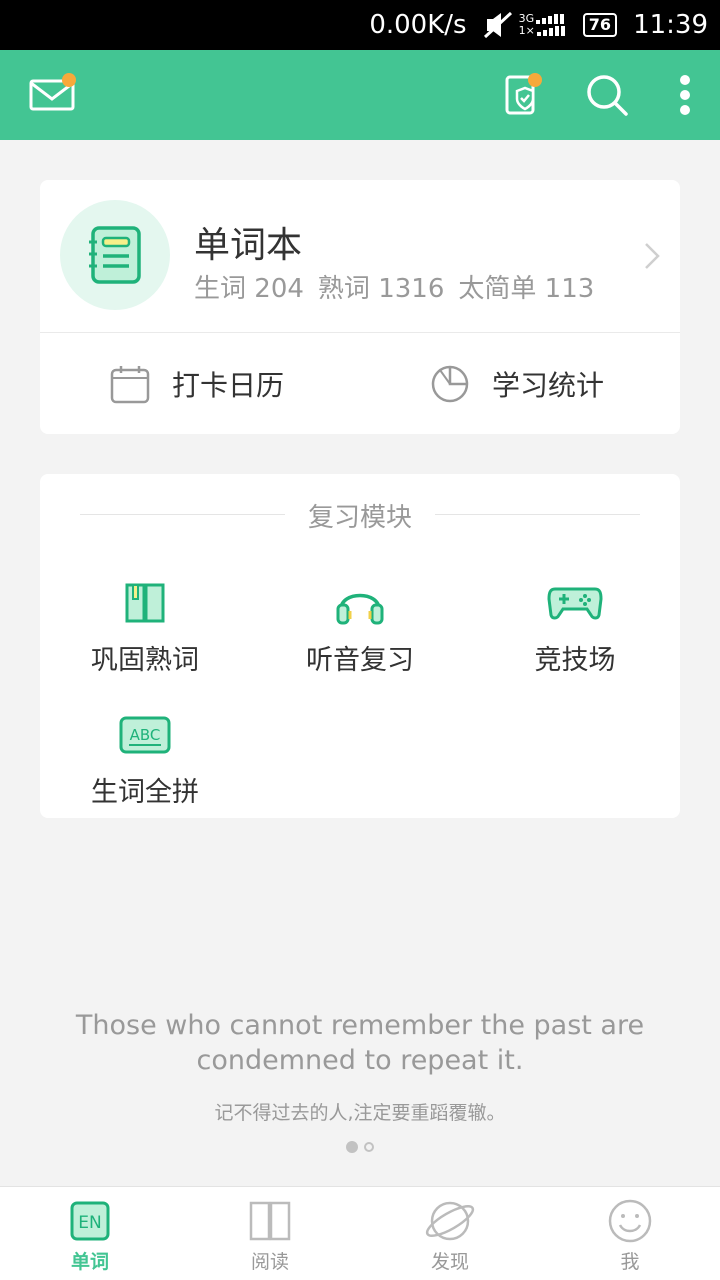 This screenshot has width=720, height=1280. I want to click on abc-icon: ABC, so click(145, 735).